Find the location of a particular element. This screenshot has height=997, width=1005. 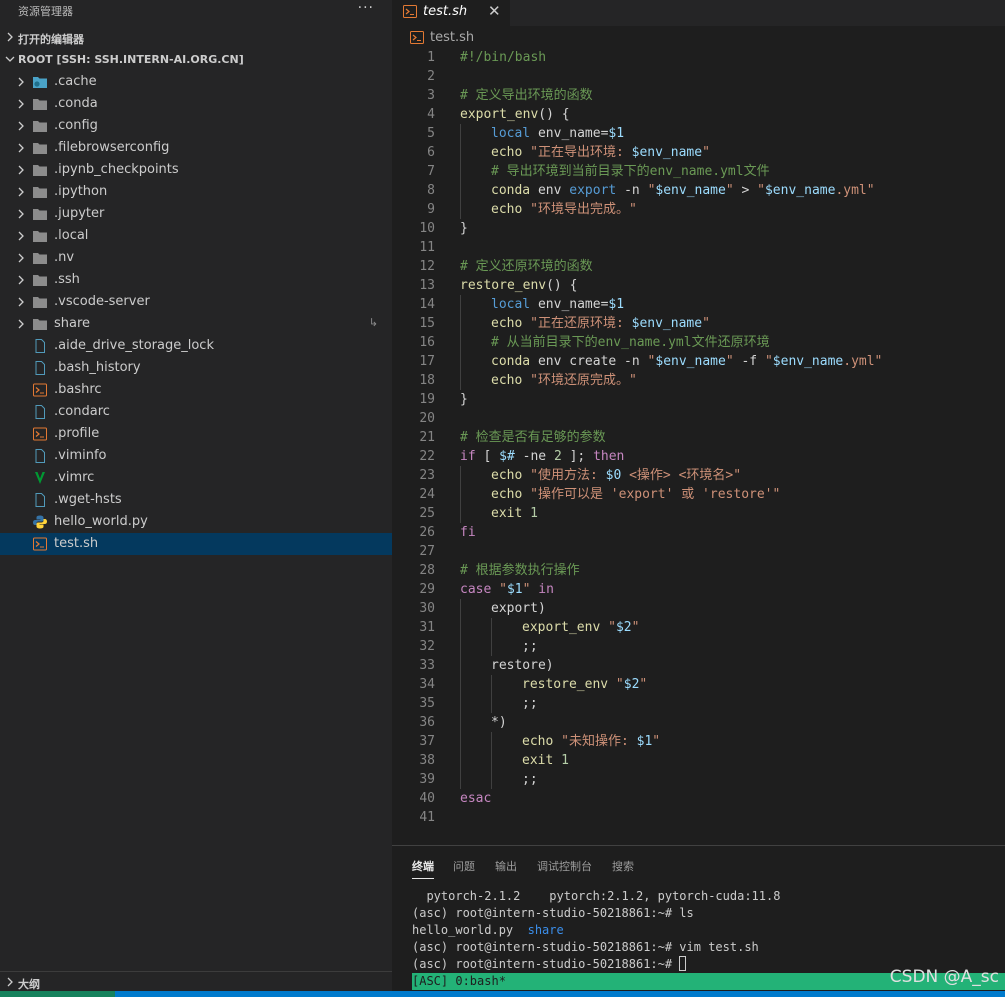

tree-folder: .jupyter is located at coordinates (196, 214).